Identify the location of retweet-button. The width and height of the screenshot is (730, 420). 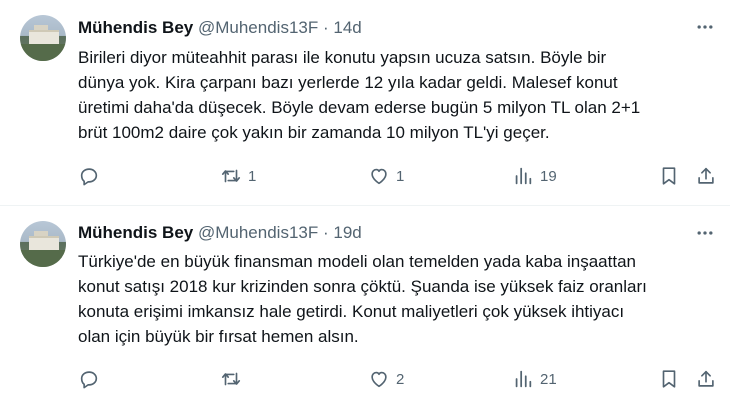
(234, 379).